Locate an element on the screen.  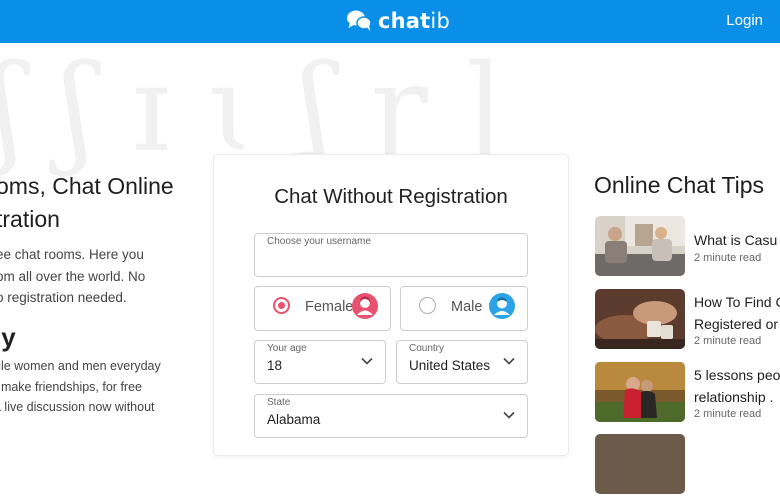
male-avatar-icon is located at coordinates (502, 306).